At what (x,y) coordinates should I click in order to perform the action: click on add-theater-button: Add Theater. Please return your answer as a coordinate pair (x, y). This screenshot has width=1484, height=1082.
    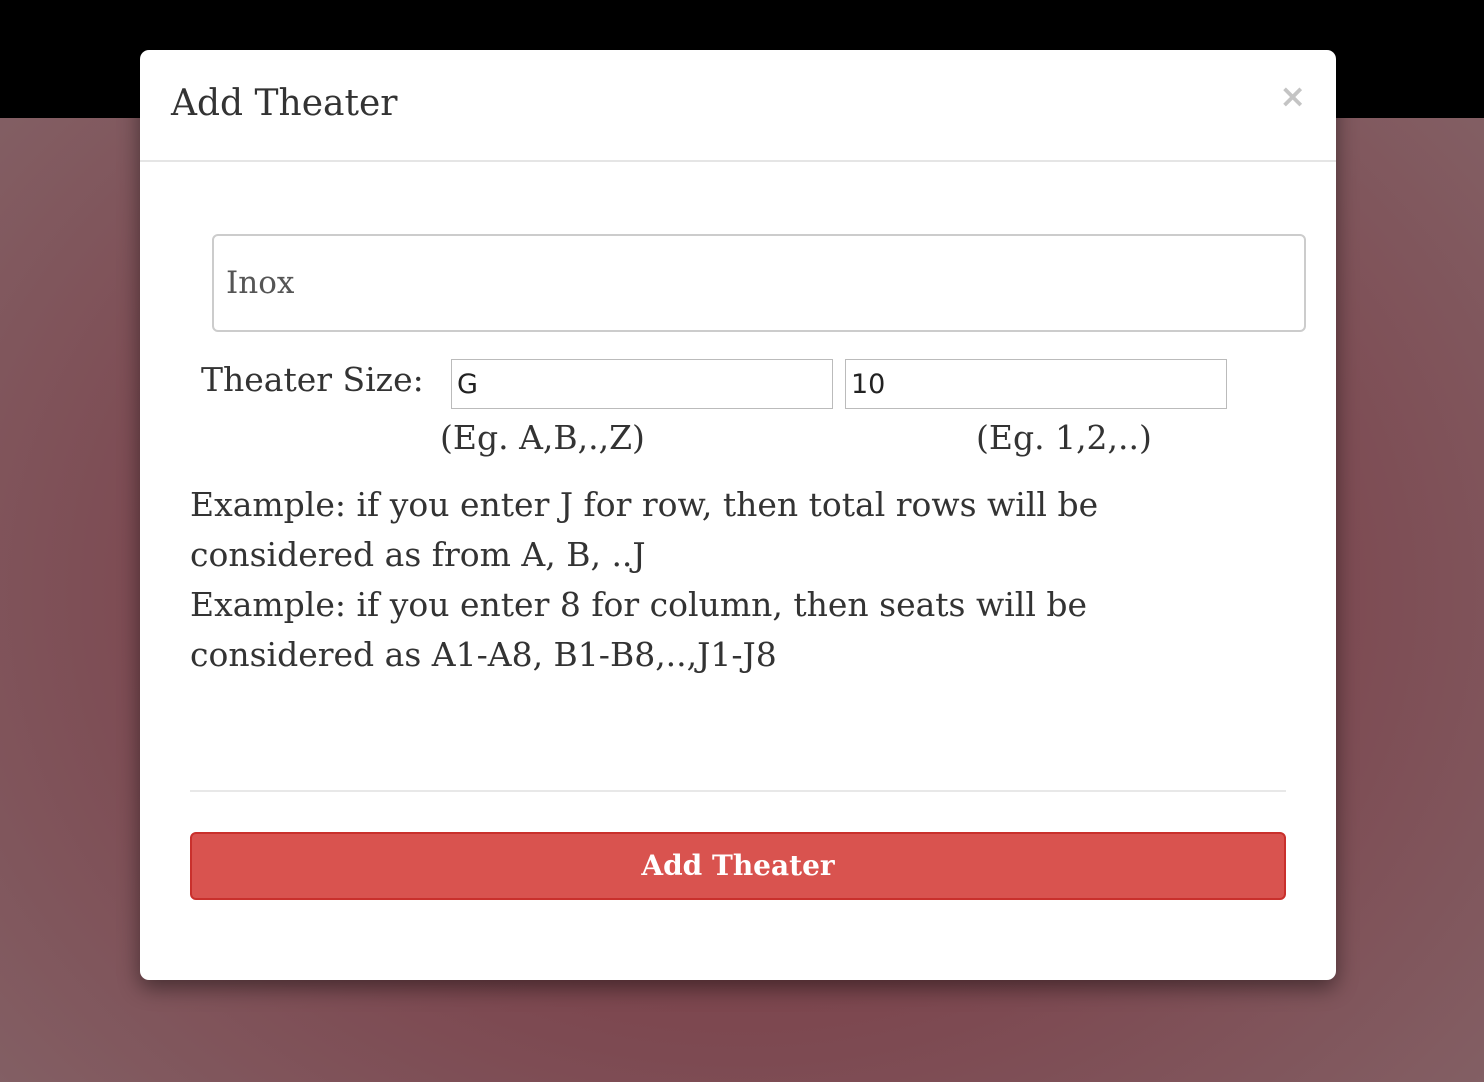
    Looking at the image, I should click on (738, 866).